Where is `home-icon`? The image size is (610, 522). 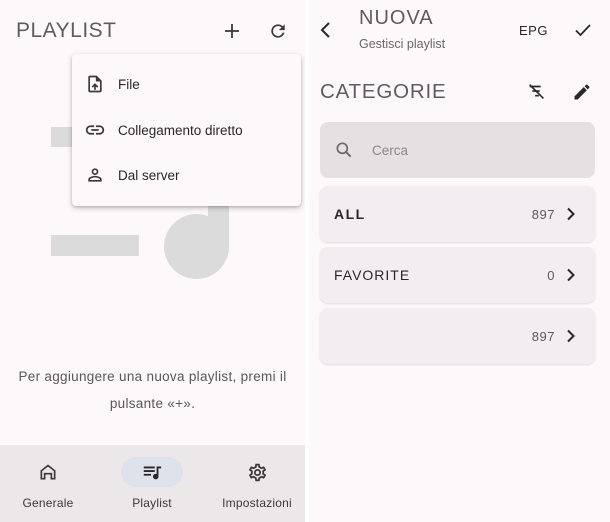 home-icon is located at coordinates (48, 472).